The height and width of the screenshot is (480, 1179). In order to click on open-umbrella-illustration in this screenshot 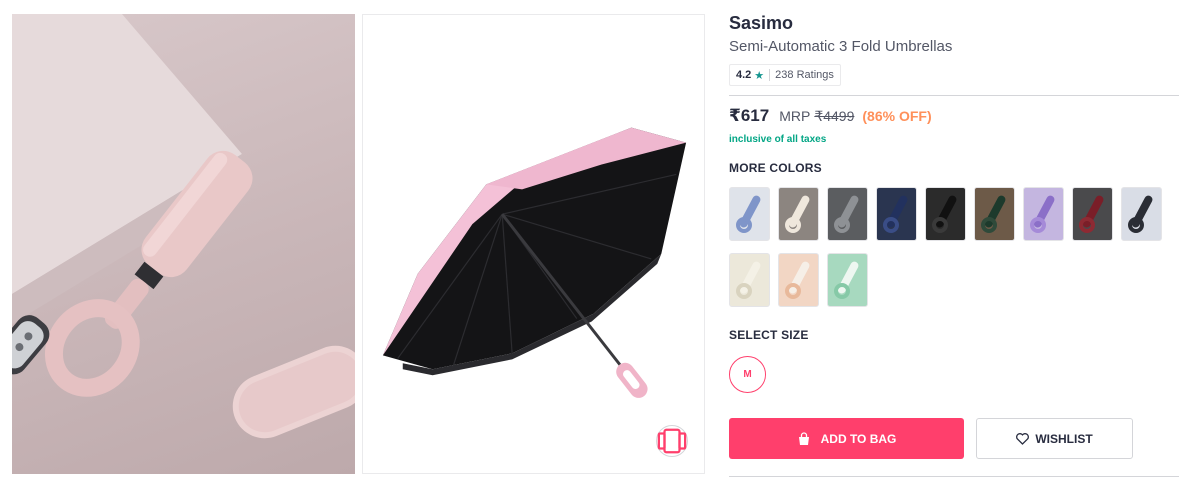, I will do `click(534, 262)`.